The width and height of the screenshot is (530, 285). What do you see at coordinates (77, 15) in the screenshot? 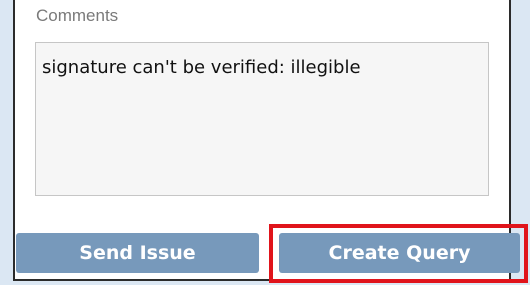
I see `comments-label: Comments` at bounding box center [77, 15].